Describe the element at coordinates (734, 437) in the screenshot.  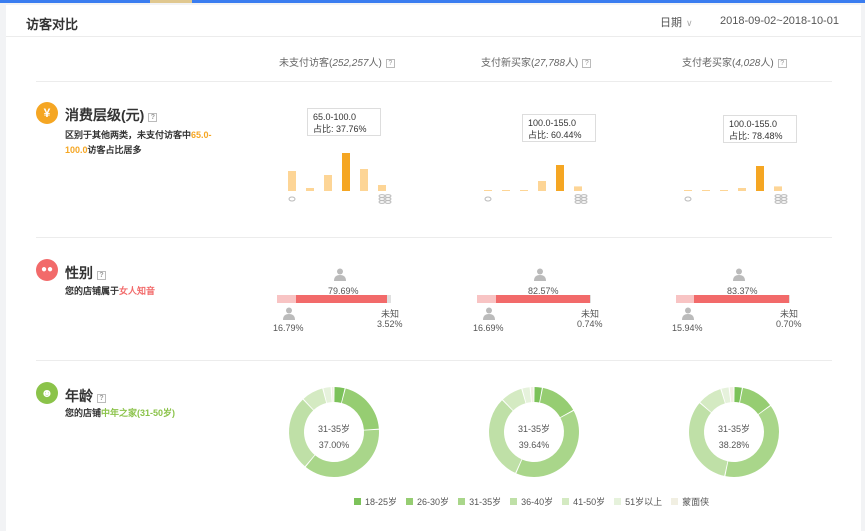
I see `donut-center-label: 31-35岁 38.28%` at that location.